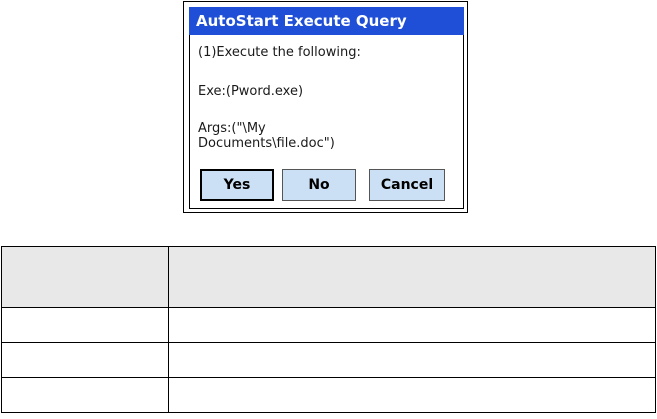  Describe the element at coordinates (407, 185) in the screenshot. I see `cancel-button: Cancel` at that location.